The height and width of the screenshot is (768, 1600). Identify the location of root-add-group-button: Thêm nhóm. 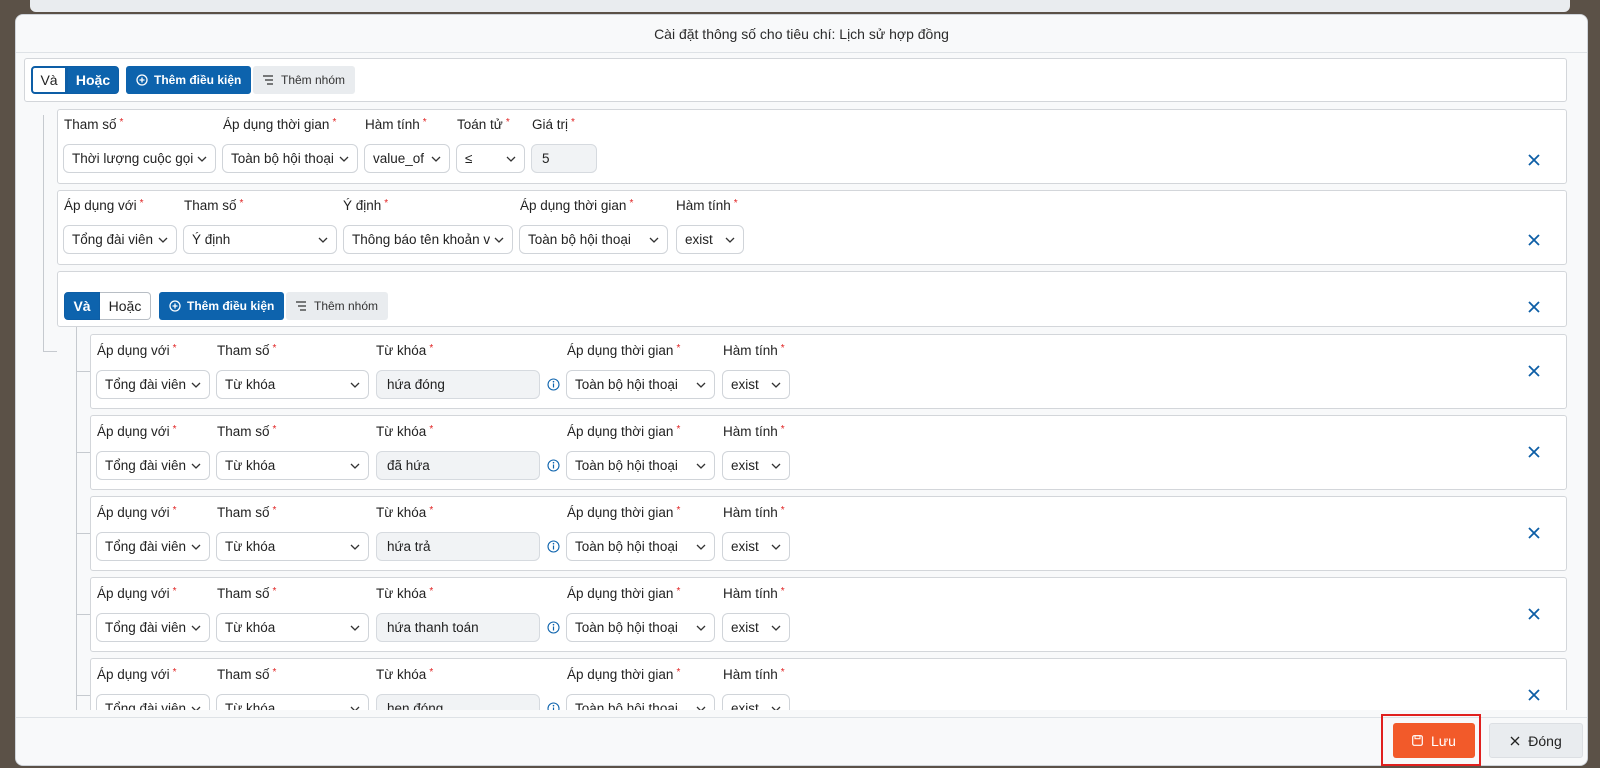
(304, 80).